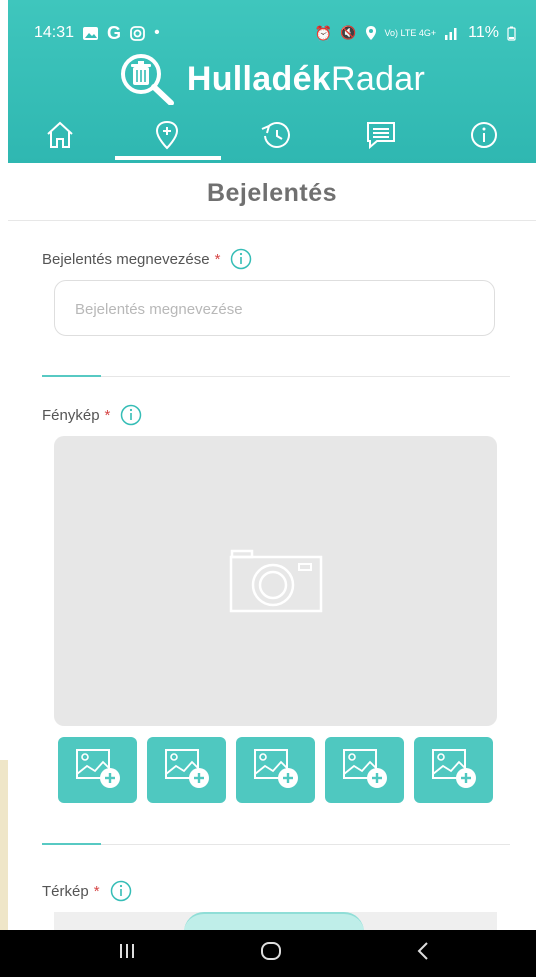 This screenshot has height=977, width=536. What do you see at coordinates (54, 32) in the screenshot?
I see `clock: 14:31` at bounding box center [54, 32].